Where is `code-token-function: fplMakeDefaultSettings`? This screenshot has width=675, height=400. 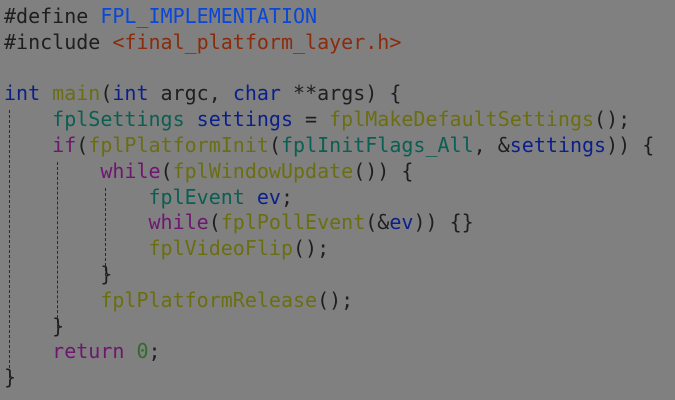 code-token-function: fplMakeDefaultSettings is located at coordinates (462, 119).